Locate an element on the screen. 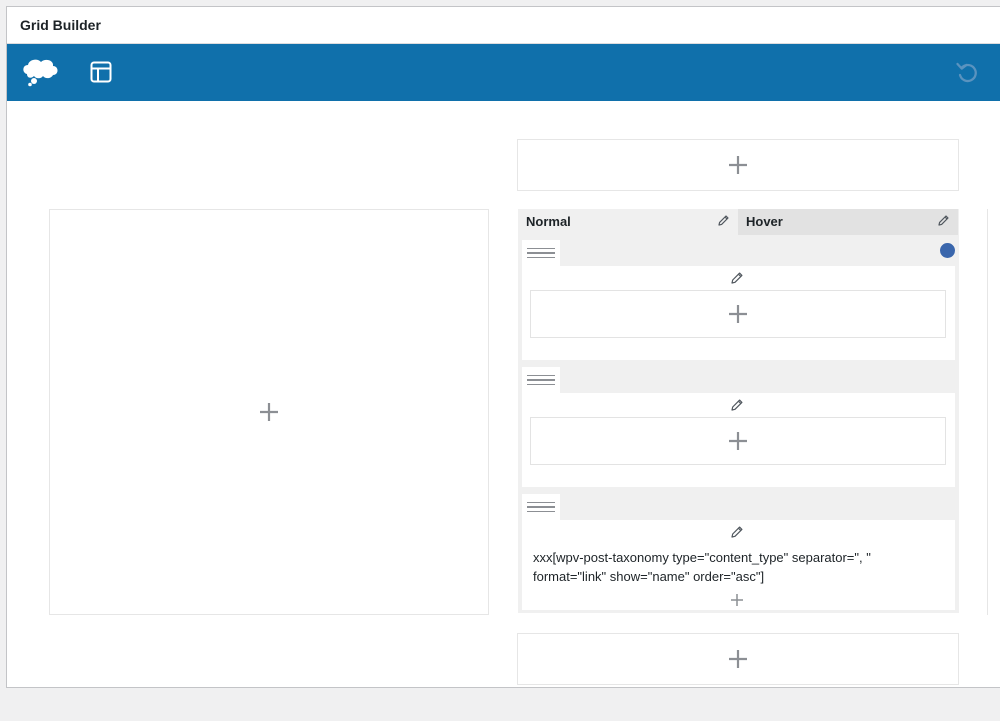 The image size is (1000, 721). tab-hover: Hover is located at coordinates (848, 222).